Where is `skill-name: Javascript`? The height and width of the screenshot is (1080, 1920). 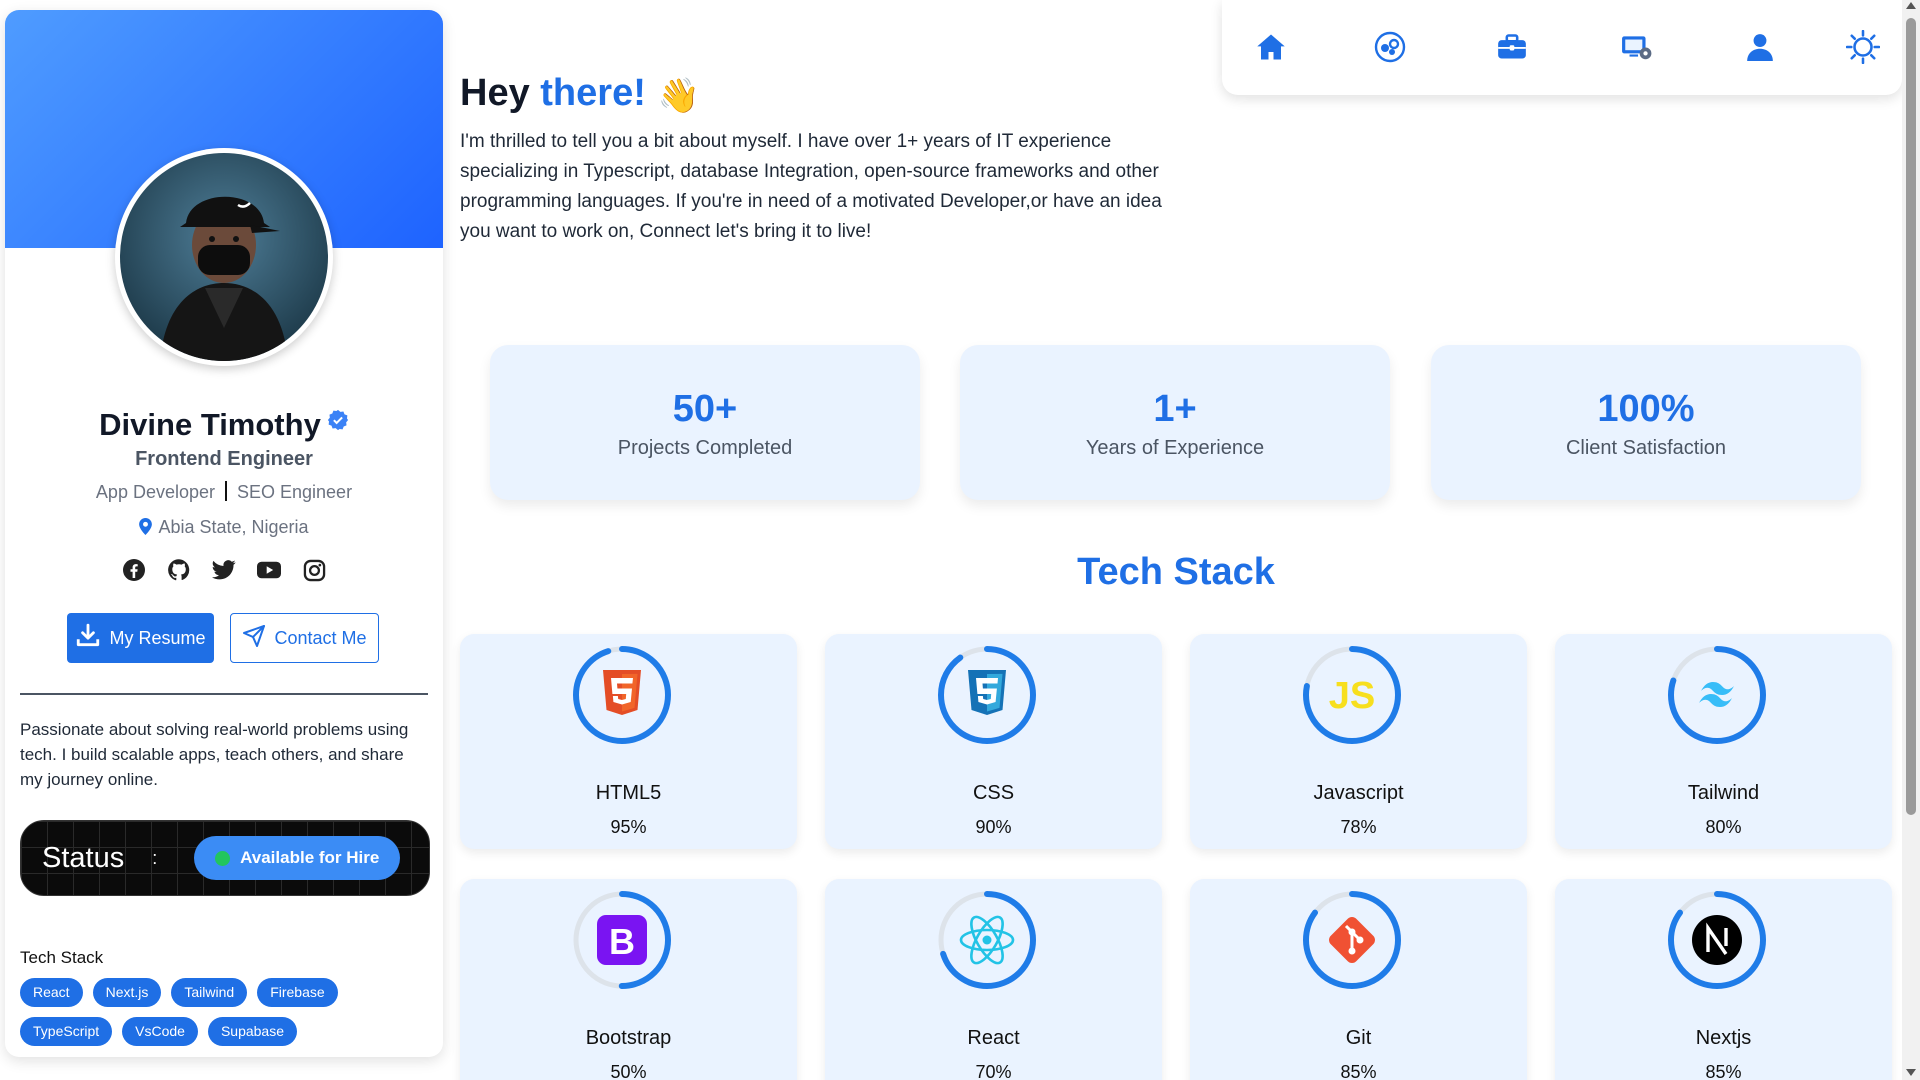
skill-name: Javascript is located at coordinates (1358, 793).